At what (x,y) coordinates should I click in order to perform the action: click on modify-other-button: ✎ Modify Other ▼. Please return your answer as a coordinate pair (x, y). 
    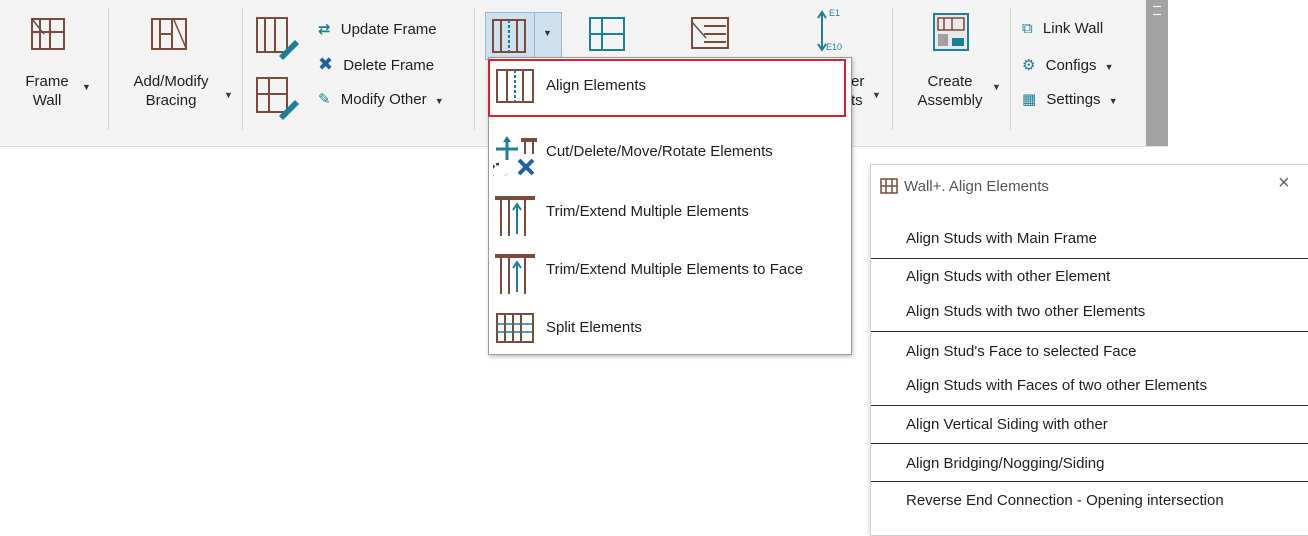
    Looking at the image, I should click on (381, 99).